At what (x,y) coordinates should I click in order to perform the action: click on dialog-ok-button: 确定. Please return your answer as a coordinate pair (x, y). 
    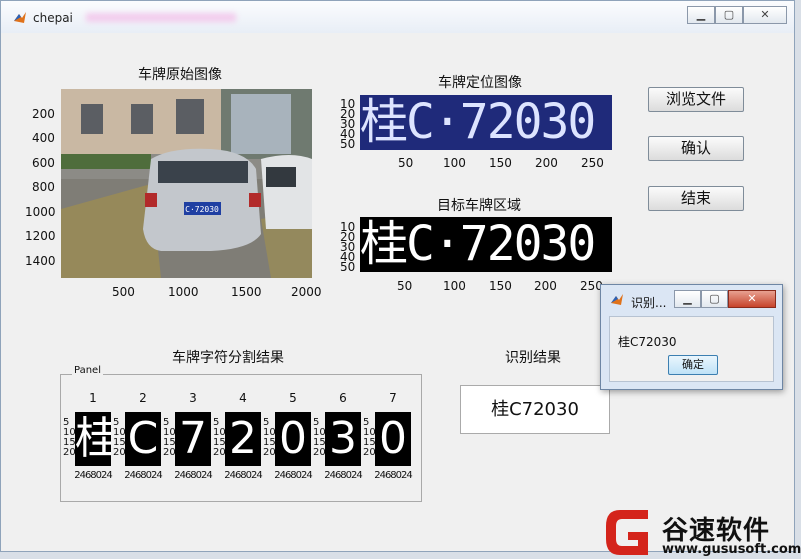
    Looking at the image, I should click on (693, 365).